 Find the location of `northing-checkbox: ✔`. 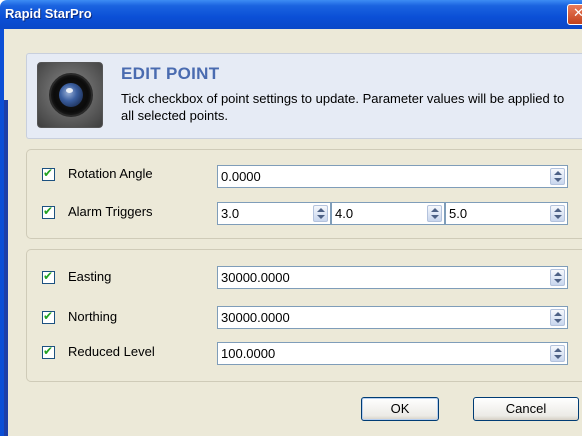

northing-checkbox: ✔ is located at coordinates (48, 316).